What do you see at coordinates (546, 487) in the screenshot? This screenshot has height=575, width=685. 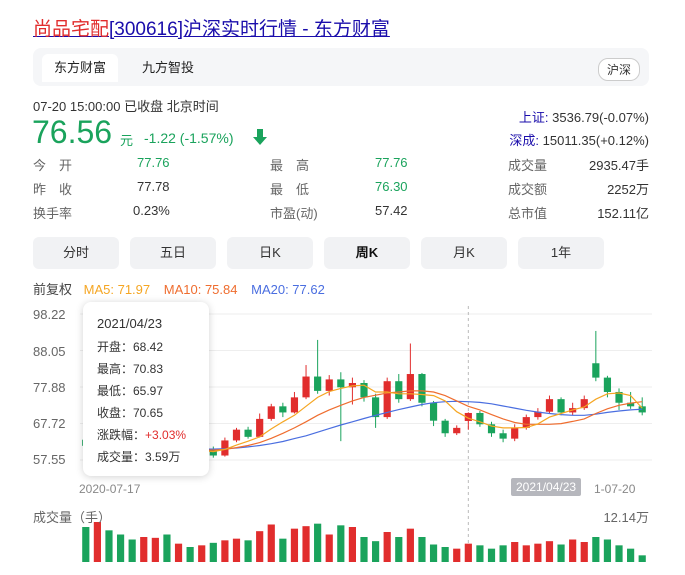 I see `x-axis-hover-date: 2021/04/23` at bounding box center [546, 487].